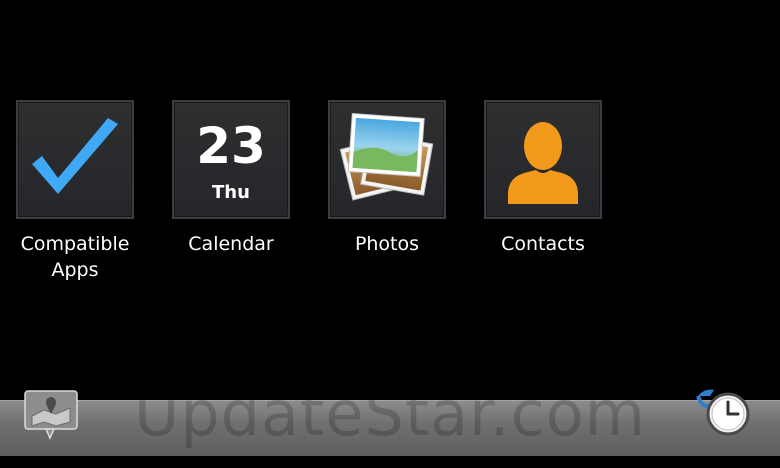 This screenshot has width=780, height=468. I want to click on contact-silhouette-icon, so click(543, 163).